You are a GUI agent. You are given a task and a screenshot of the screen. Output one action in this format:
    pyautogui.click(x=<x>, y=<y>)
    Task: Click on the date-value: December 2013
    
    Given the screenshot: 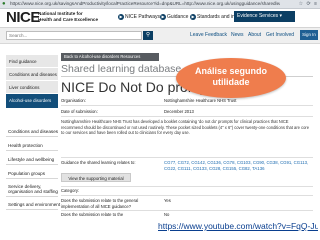 What is the action you would take?
    pyautogui.click(x=179, y=111)
    